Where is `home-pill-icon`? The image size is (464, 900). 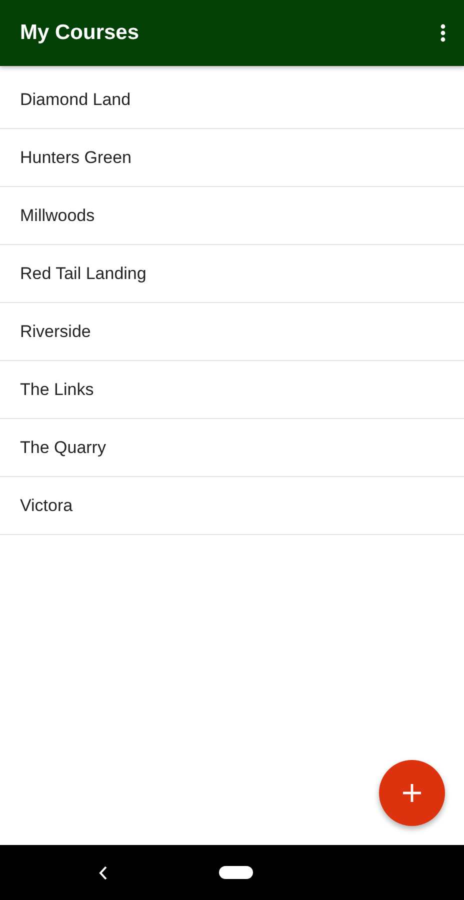
home-pill-icon is located at coordinates (236, 872).